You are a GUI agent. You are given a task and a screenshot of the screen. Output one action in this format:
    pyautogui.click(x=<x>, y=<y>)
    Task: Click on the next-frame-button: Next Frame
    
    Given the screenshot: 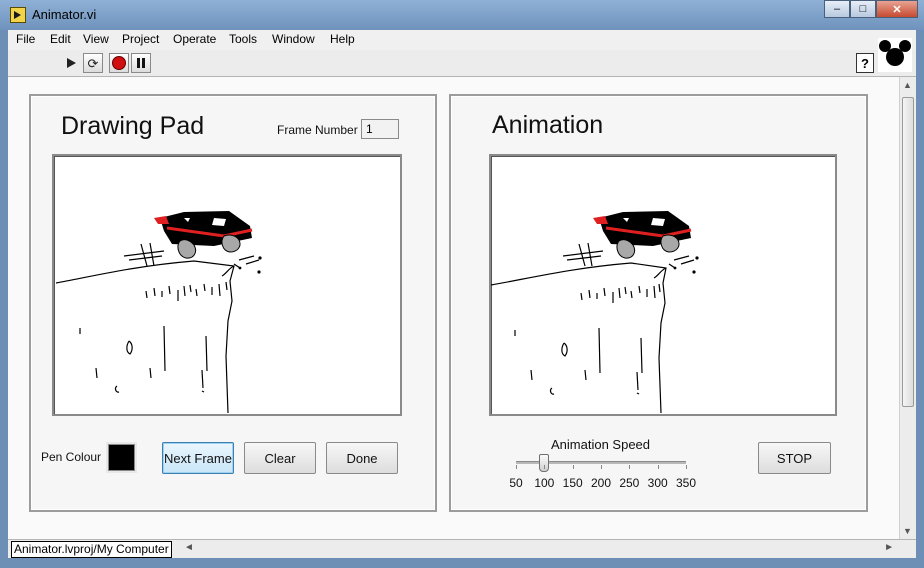 What is the action you would take?
    pyautogui.click(x=198, y=458)
    